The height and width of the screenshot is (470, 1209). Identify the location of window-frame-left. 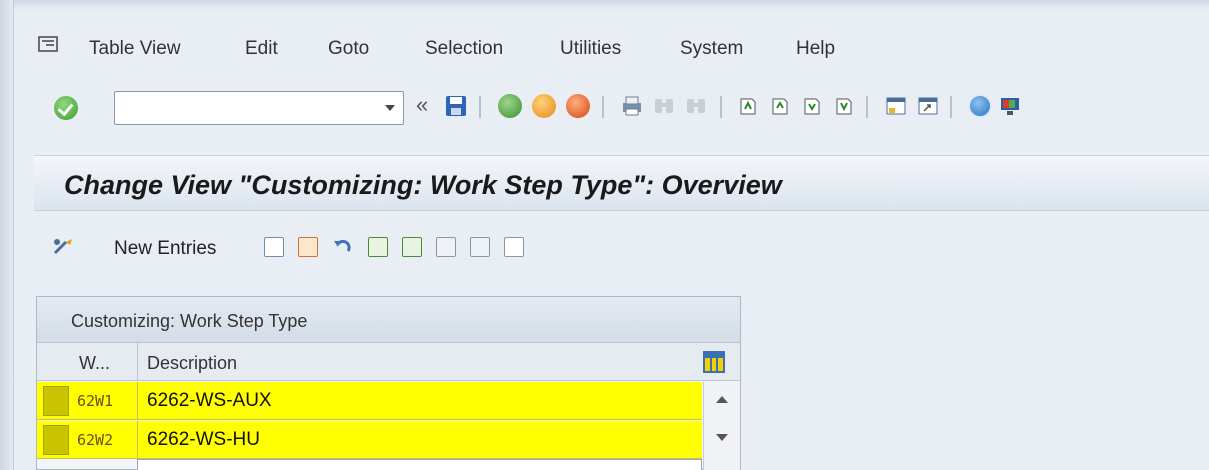
(7, 235).